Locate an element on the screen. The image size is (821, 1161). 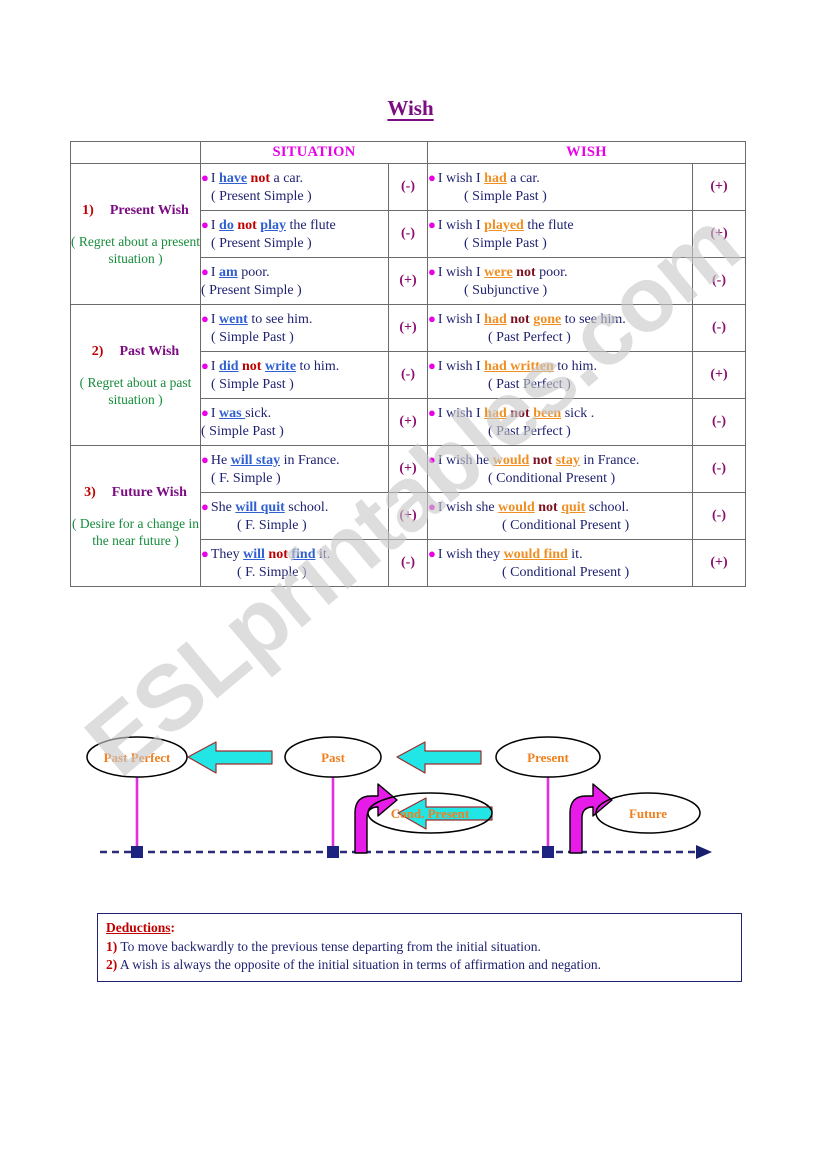
sentence-pre: I wish they is located at coordinates (470, 554).